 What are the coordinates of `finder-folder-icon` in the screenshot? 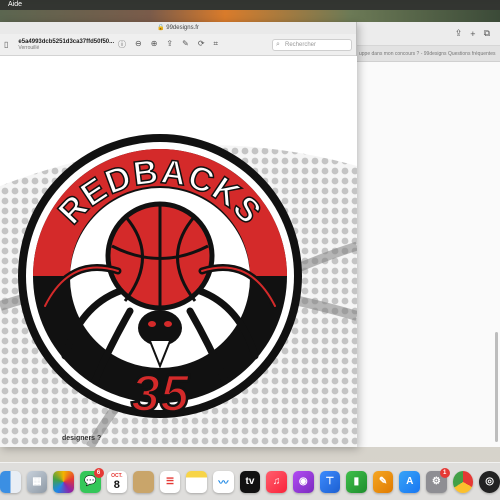 It's located at (143, 481).